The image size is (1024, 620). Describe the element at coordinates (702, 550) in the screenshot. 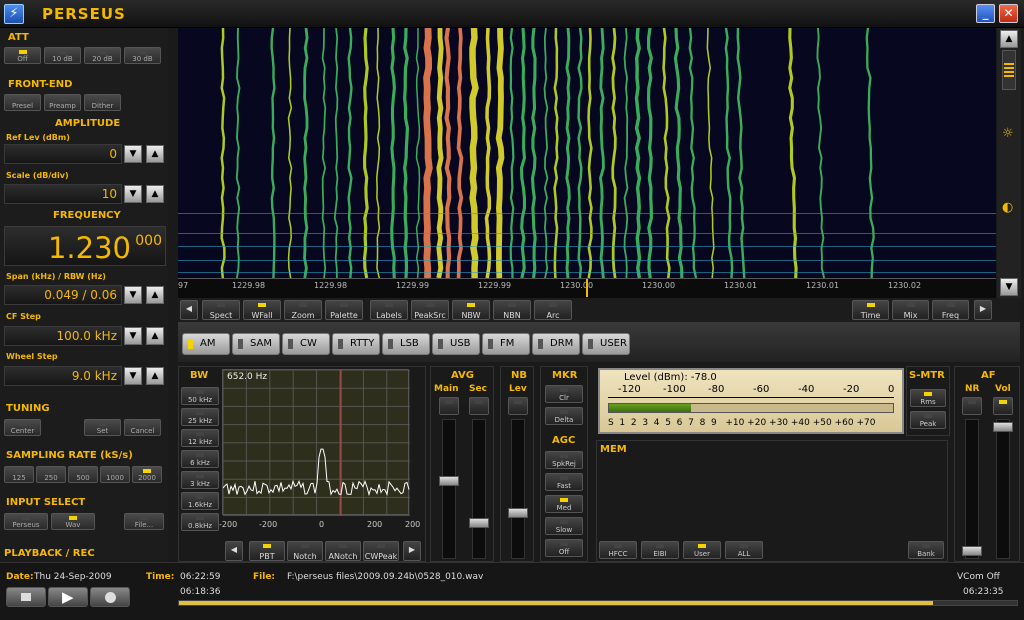

I see `mem-button: User` at that location.